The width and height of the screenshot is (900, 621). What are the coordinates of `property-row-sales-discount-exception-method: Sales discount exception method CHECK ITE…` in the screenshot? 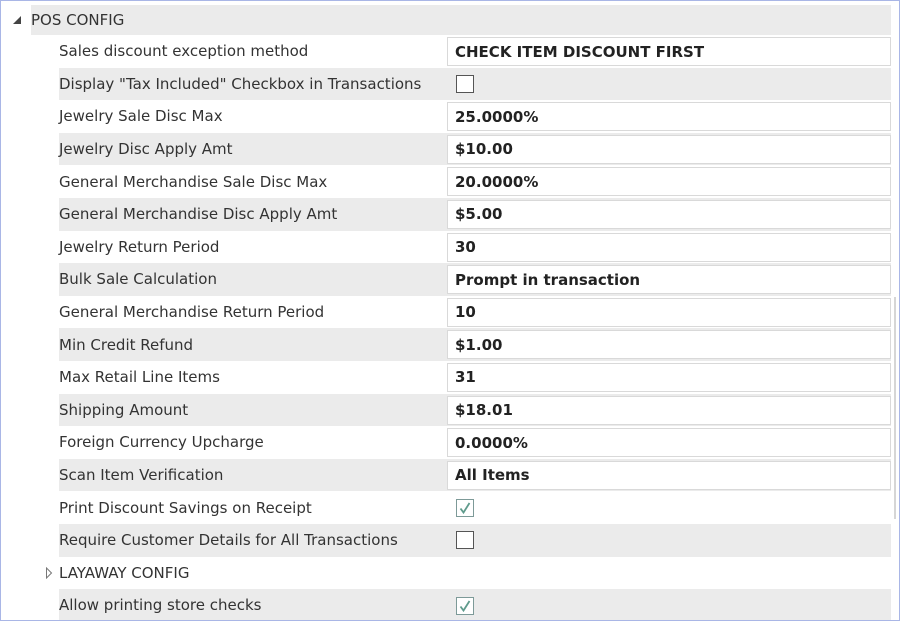 It's located at (475, 51).